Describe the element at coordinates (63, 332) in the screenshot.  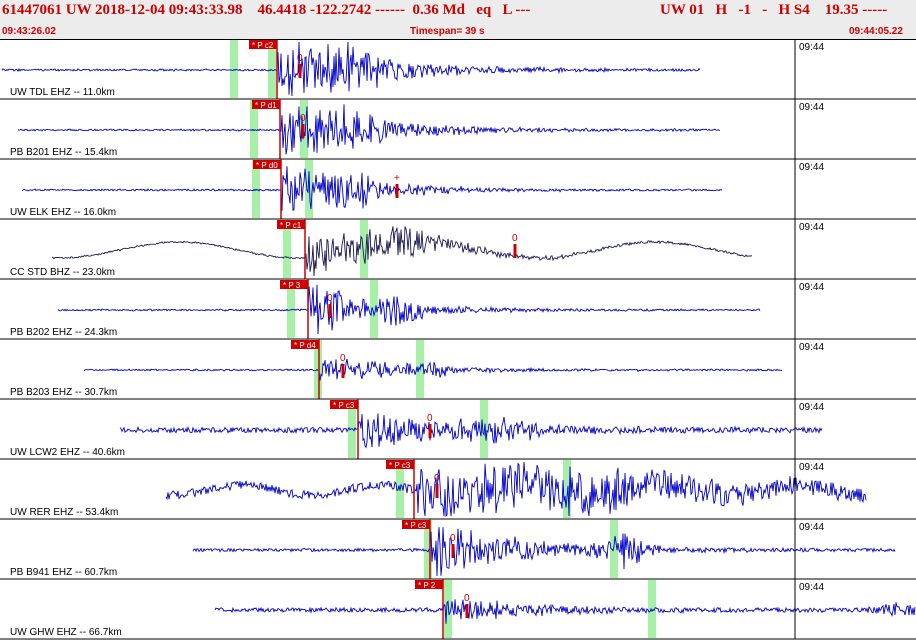
I see `station-label: PB B202 EHZ -- 24.3km` at that location.